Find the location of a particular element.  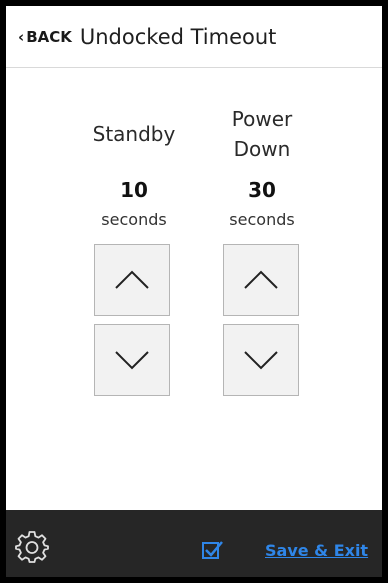

power-down-unit: seconds is located at coordinates (262, 219).